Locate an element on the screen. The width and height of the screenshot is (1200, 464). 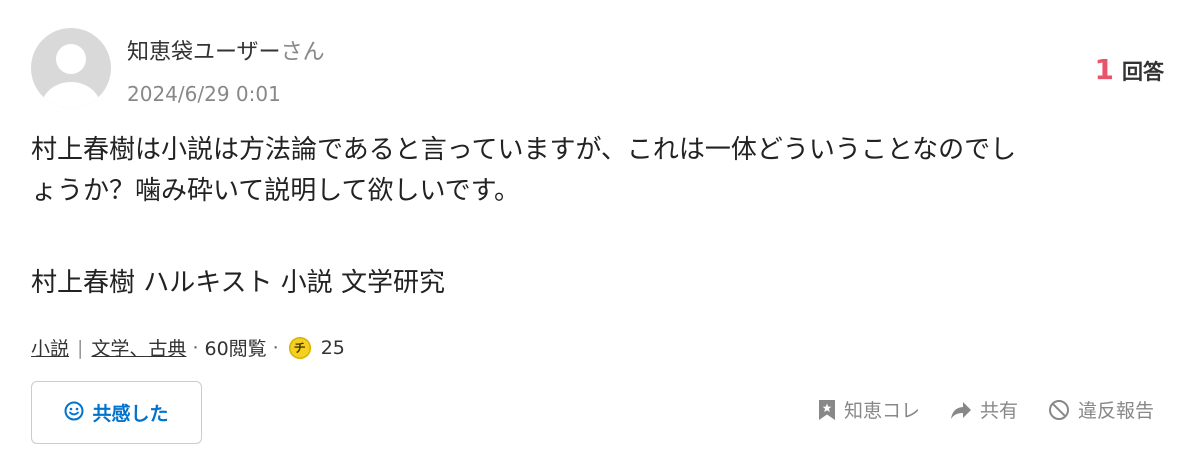
category-link-literature: 文学、古典 is located at coordinates (138, 347).